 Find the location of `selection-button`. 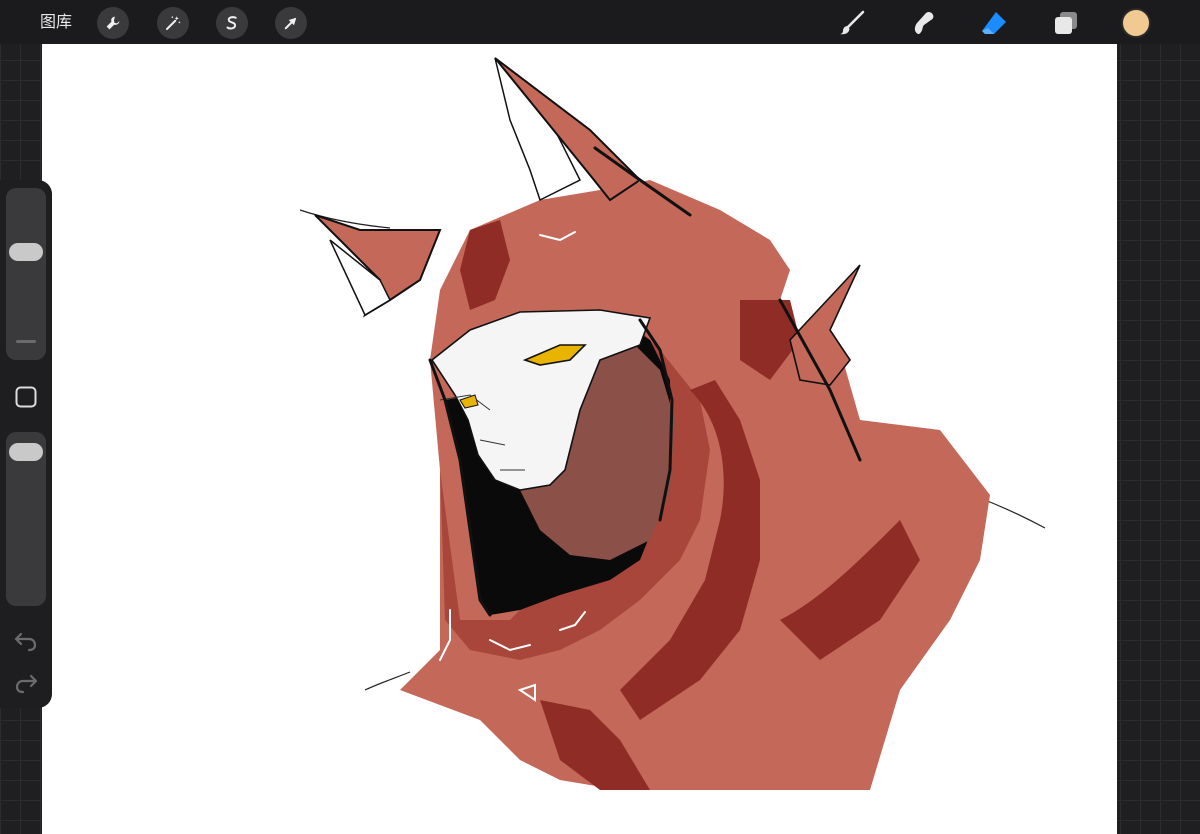

selection-button is located at coordinates (232, 23).